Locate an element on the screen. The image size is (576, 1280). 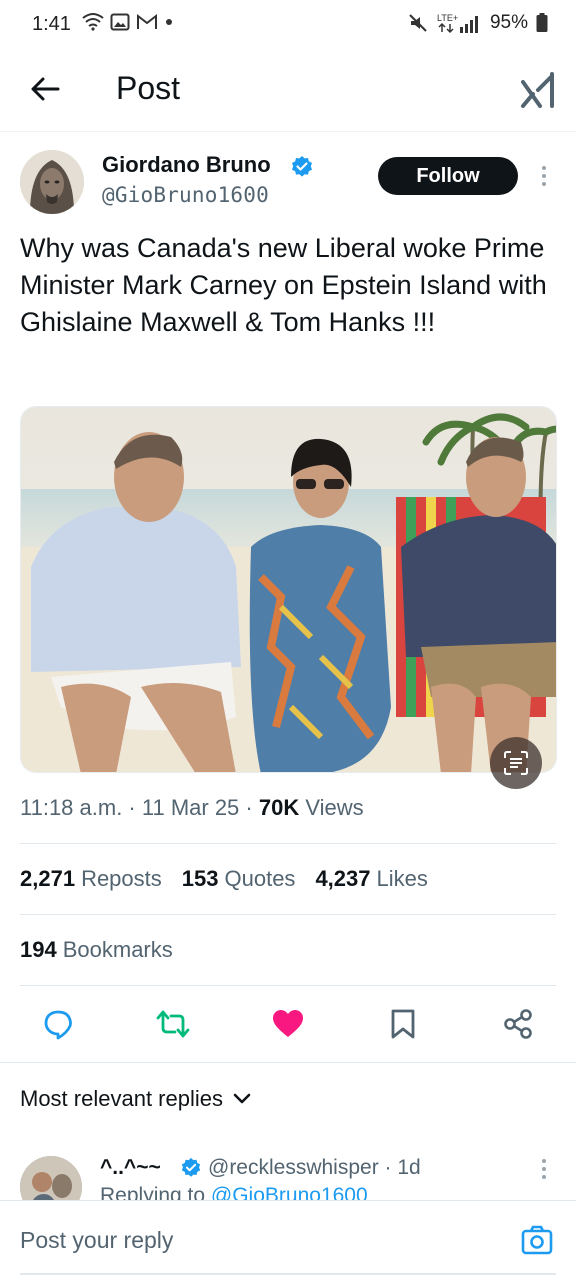
likes-stat: 4,237 Likes is located at coordinates (371, 879).